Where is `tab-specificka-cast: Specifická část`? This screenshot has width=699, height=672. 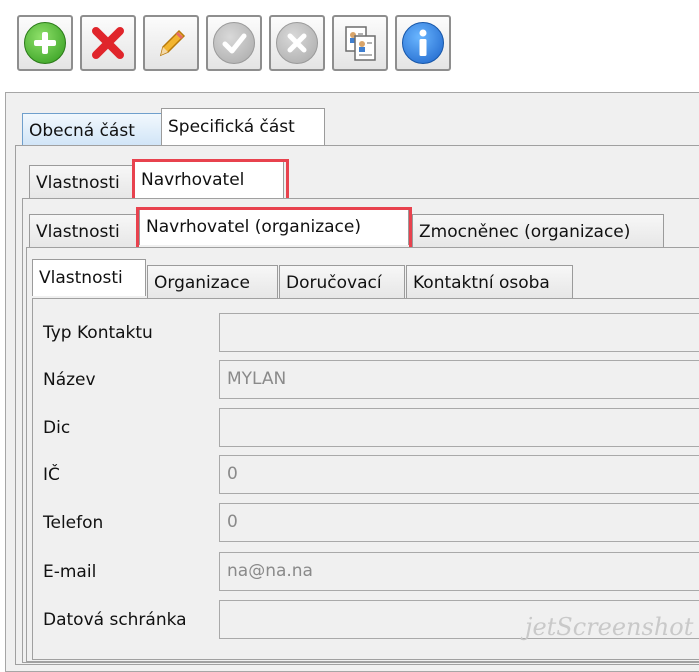
tab-specificka-cast: Specifická část is located at coordinates (243, 126).